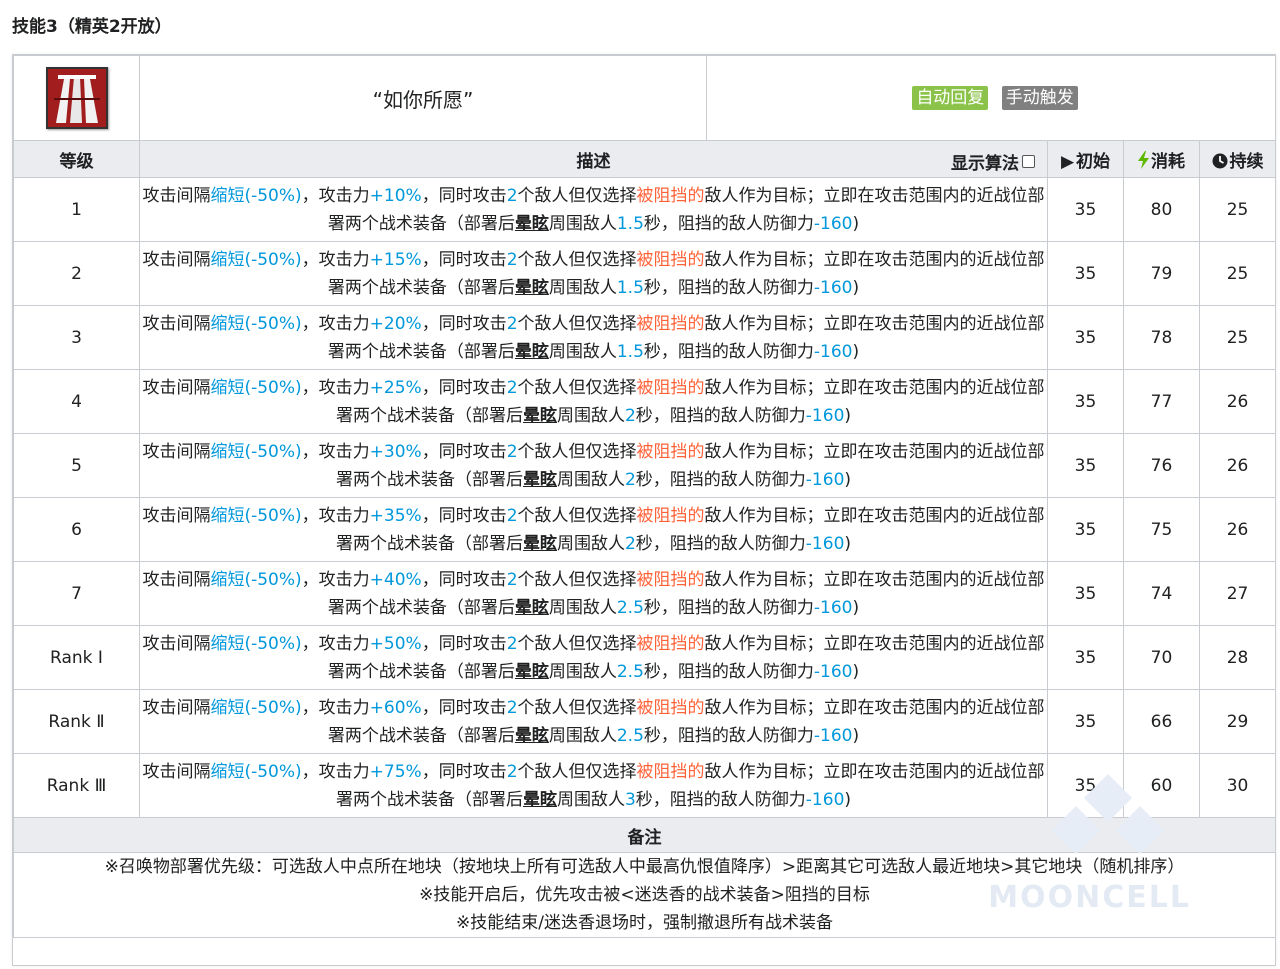 The width and height of the screenshot is (1280, 969). Describe the element at coordinates (993, 161) in the screenshot. I see `show-formula-toggle: 显示算法` at that location.